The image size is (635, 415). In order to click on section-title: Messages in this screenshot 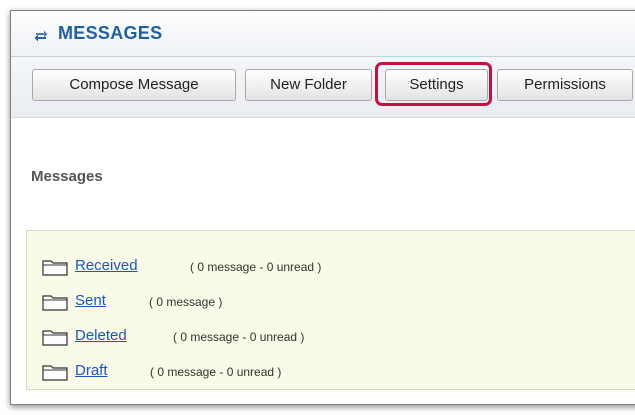, I will do `click(67, 176)`.